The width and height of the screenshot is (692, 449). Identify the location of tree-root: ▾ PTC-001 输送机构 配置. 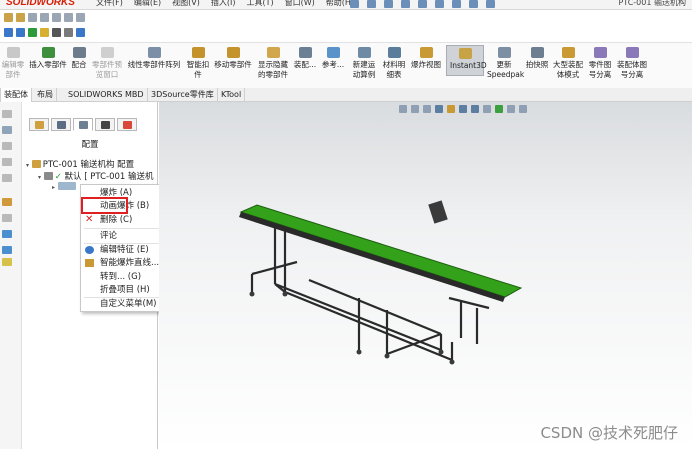
(80, 164).